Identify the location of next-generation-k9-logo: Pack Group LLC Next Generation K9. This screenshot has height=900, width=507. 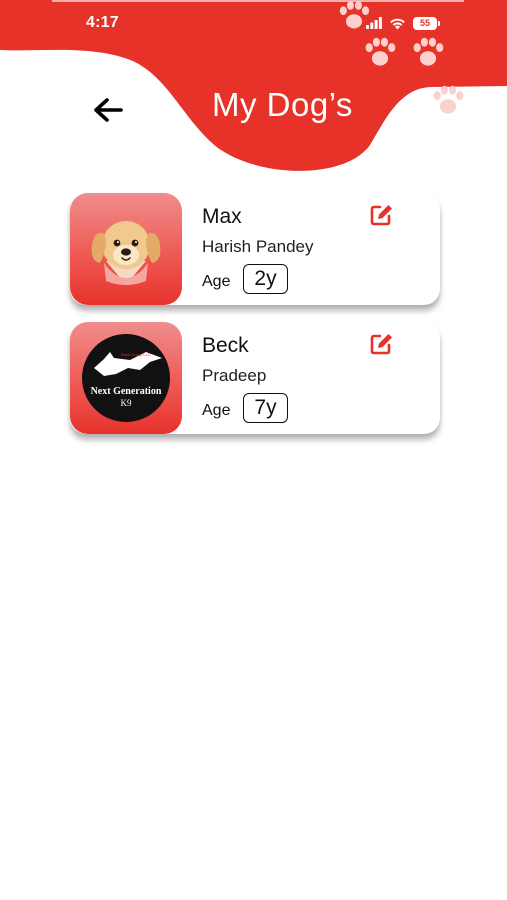
(126, 378).